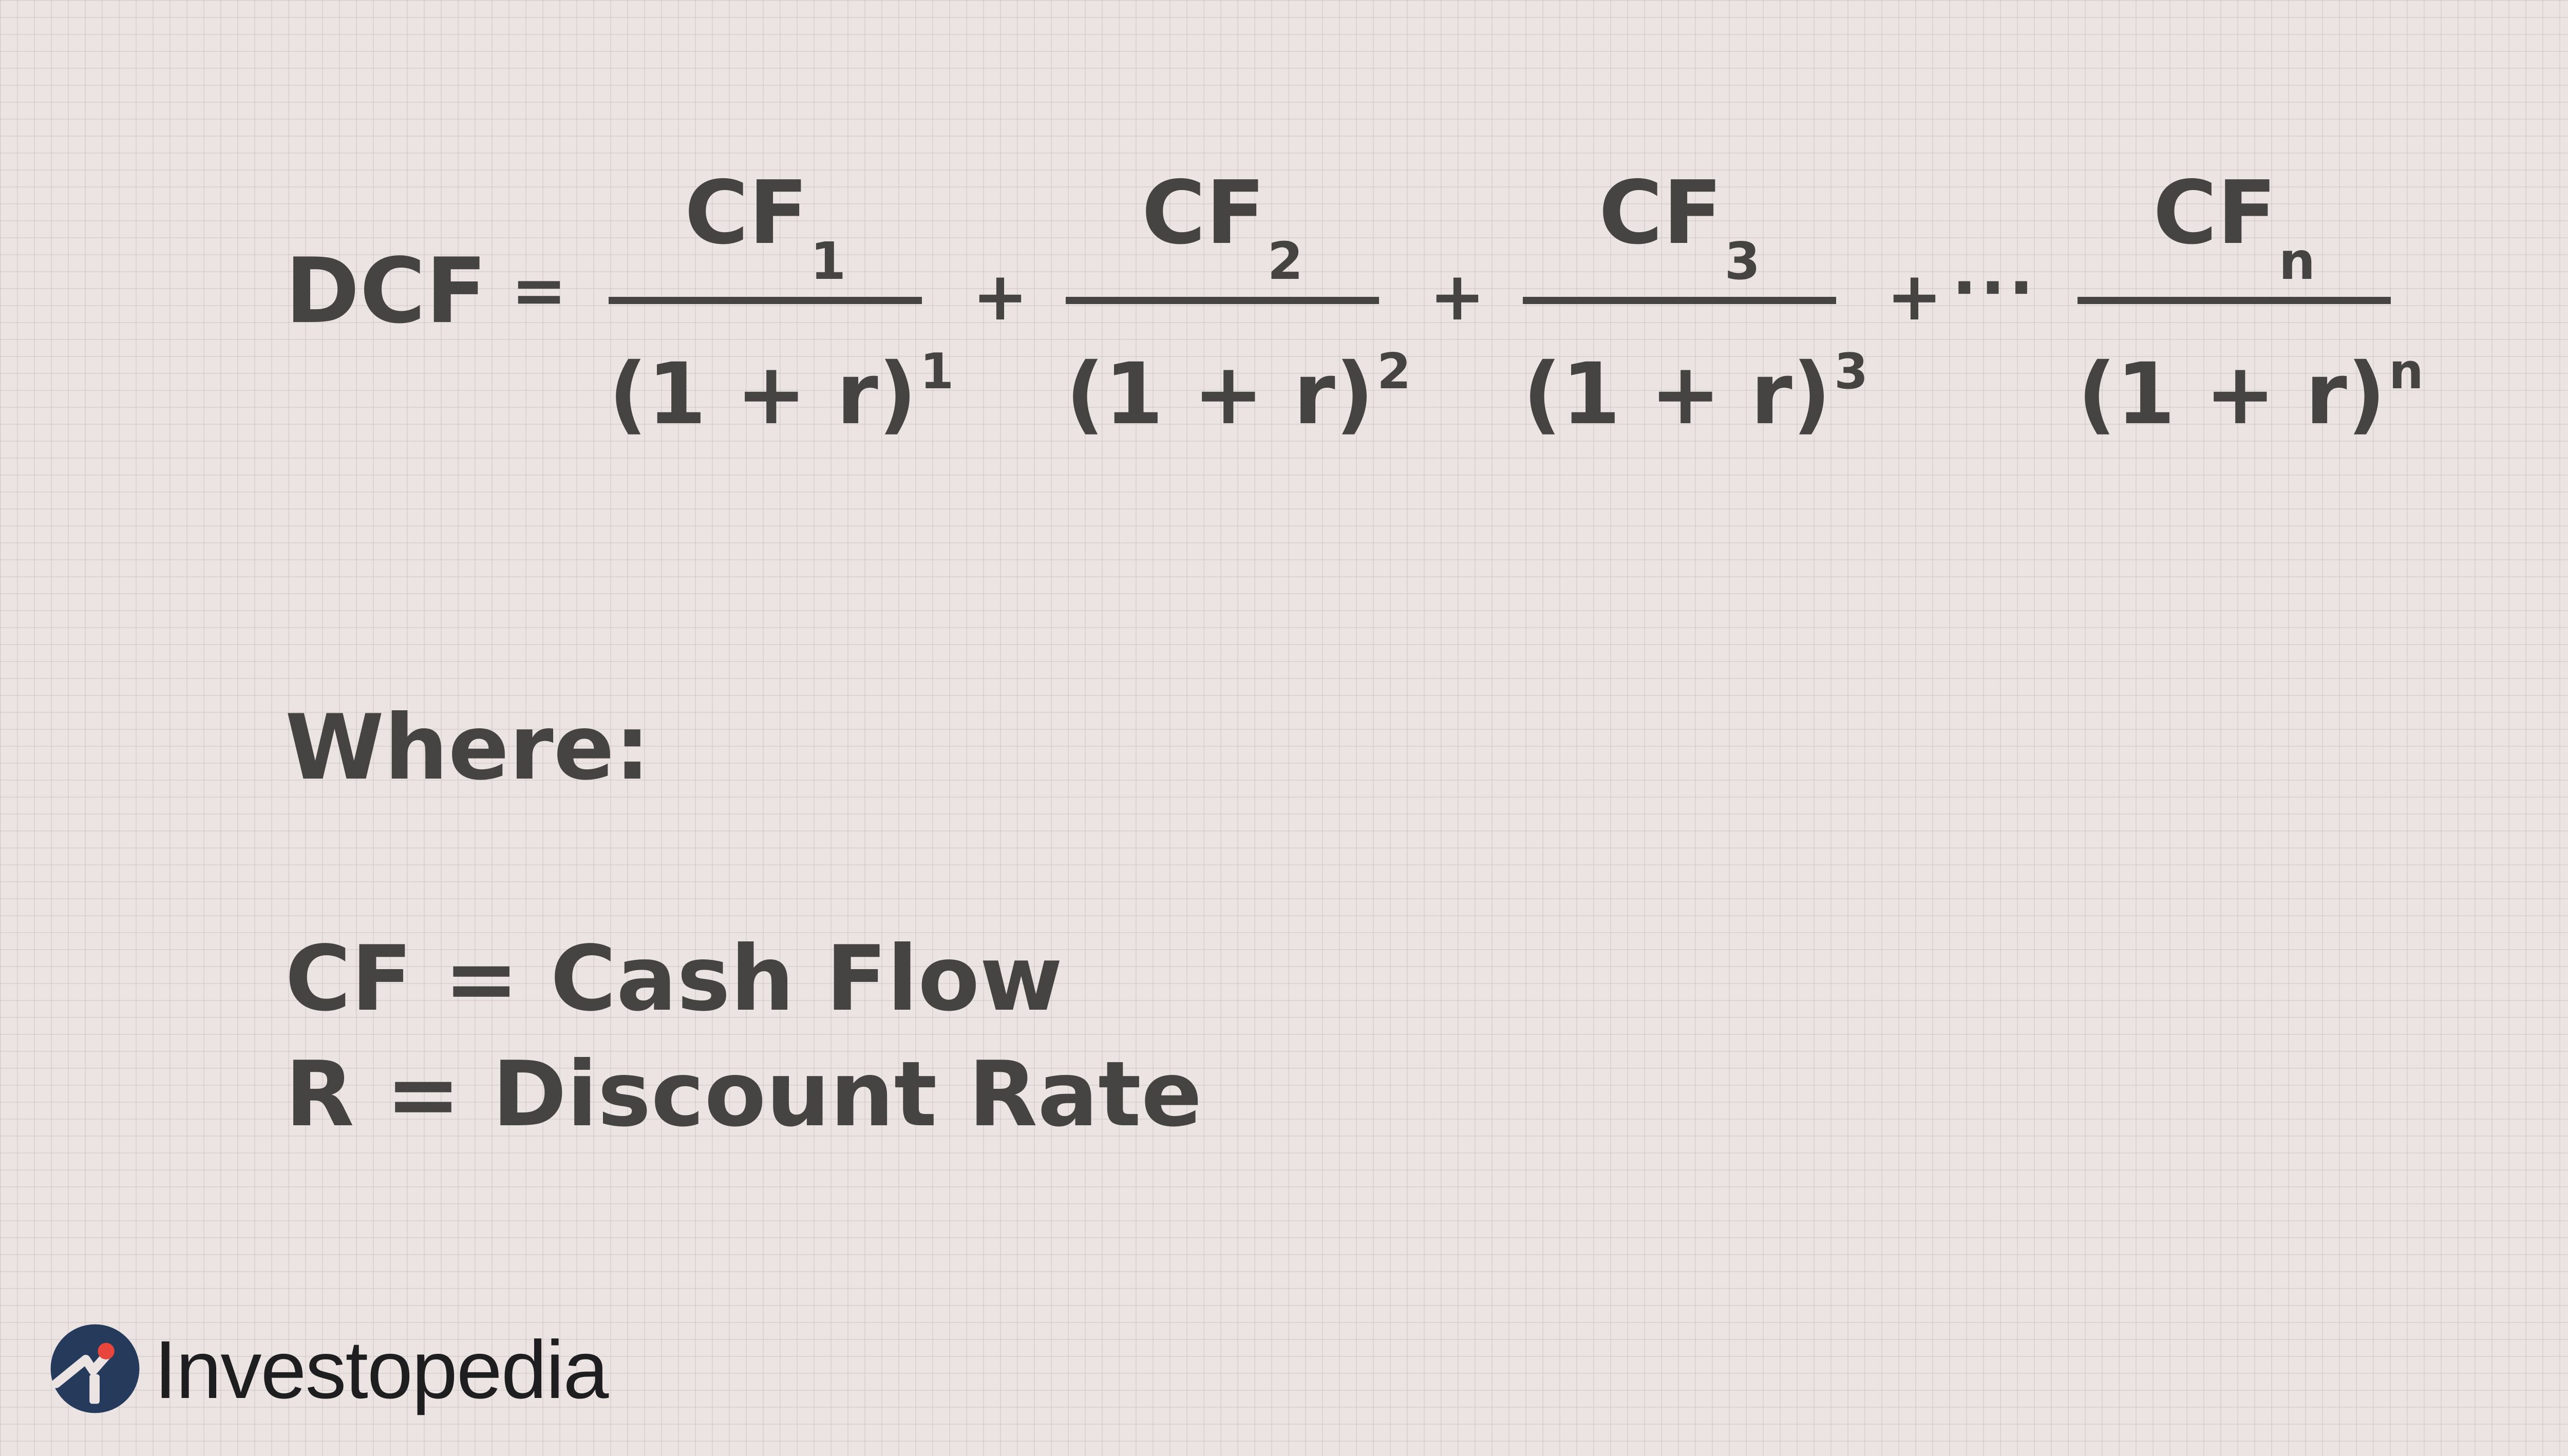 The image size is (2568, 1456). Describe the element at coordinates (1285, 261) in the screenshot. I see `numerator-subscript: 2` at that location.